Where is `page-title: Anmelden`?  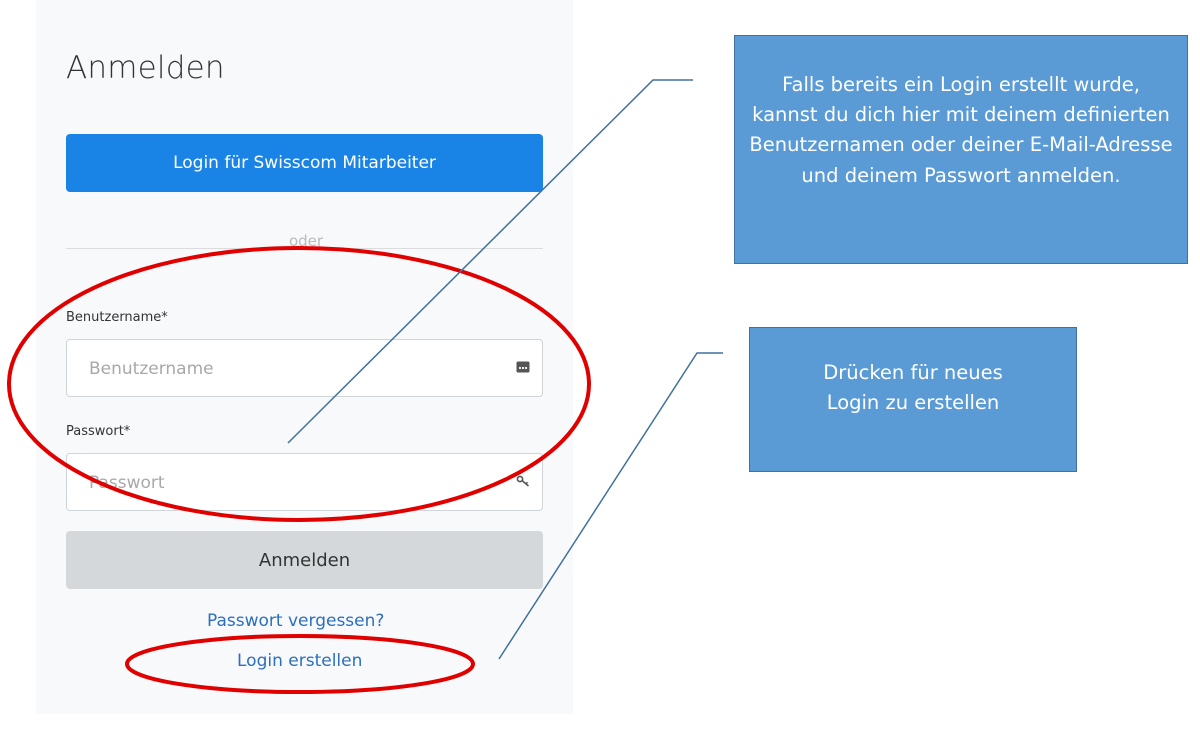
page-title: Anmelden is located at coordinates (145, 68).